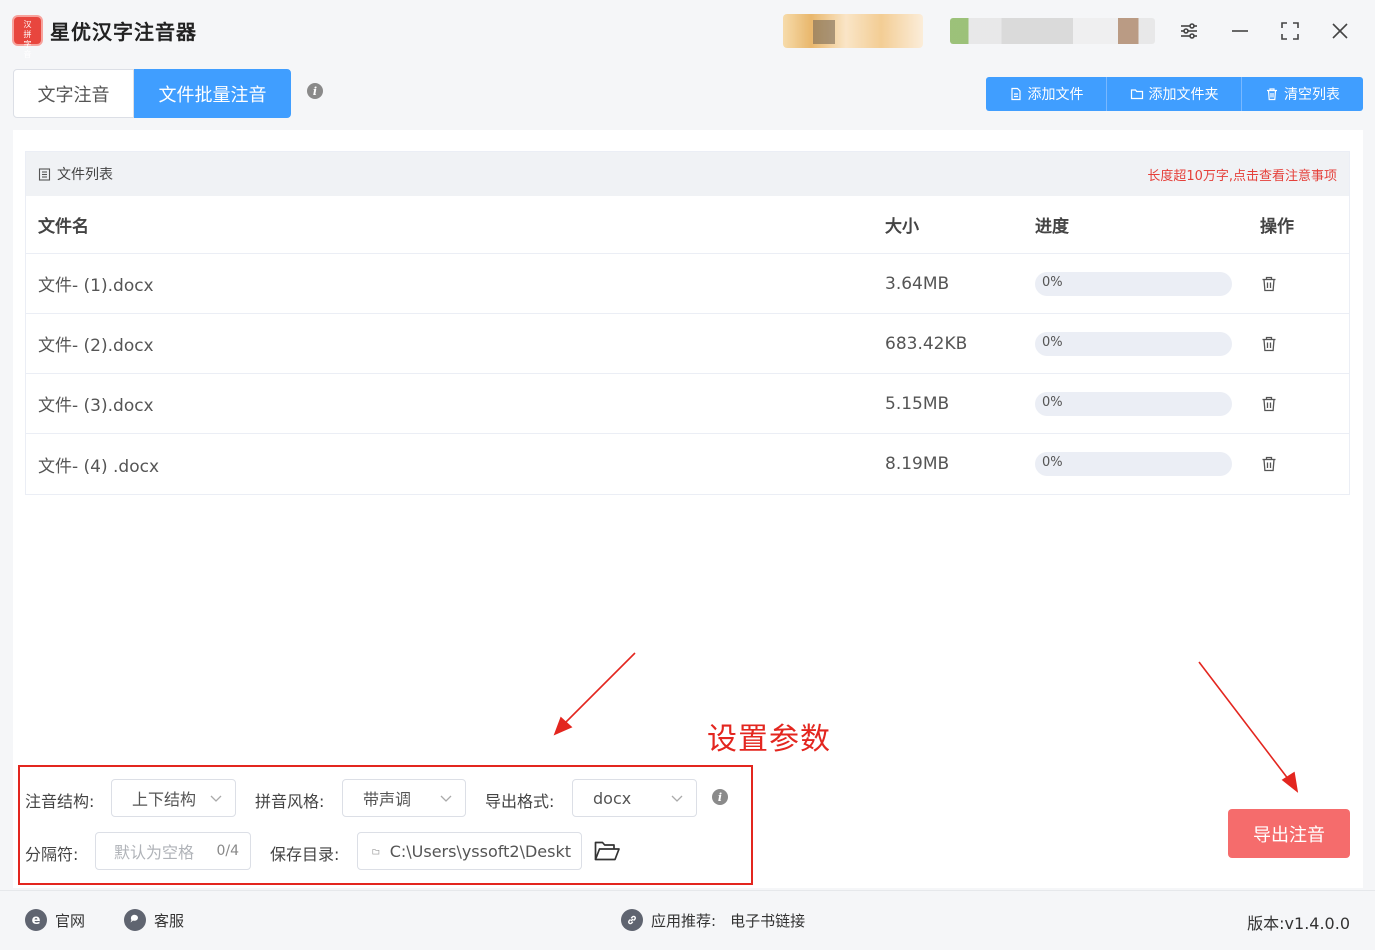  What do you see at coordinates (902, 227) in the screenshot?
I see `column-header-size: 大小` at bounding box center [902, 227].